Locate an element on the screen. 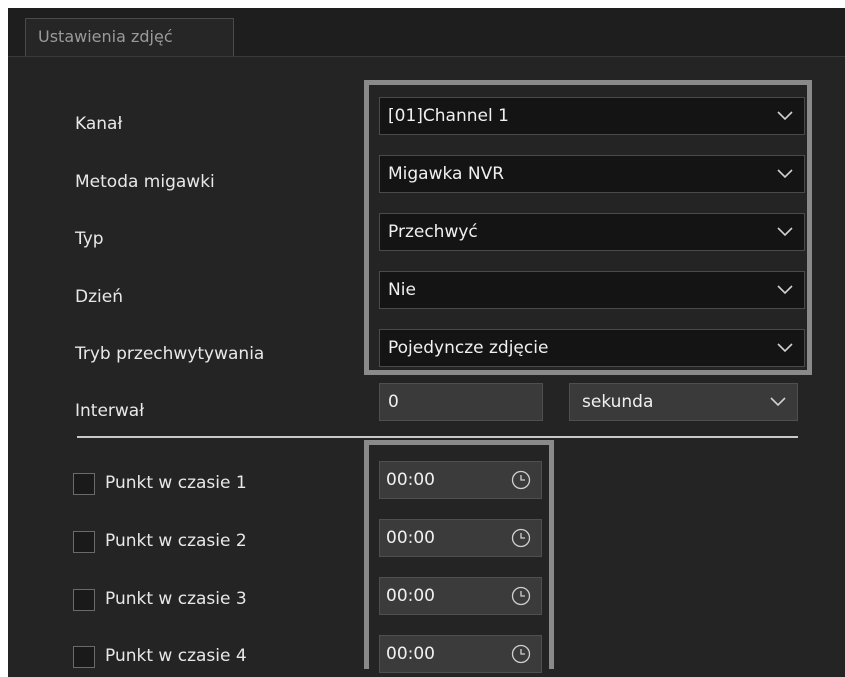 The width and height of the screenshot is (845, 677). time-point-label-4: Punkt w czasie 4 is located at coordinates (176, 656).